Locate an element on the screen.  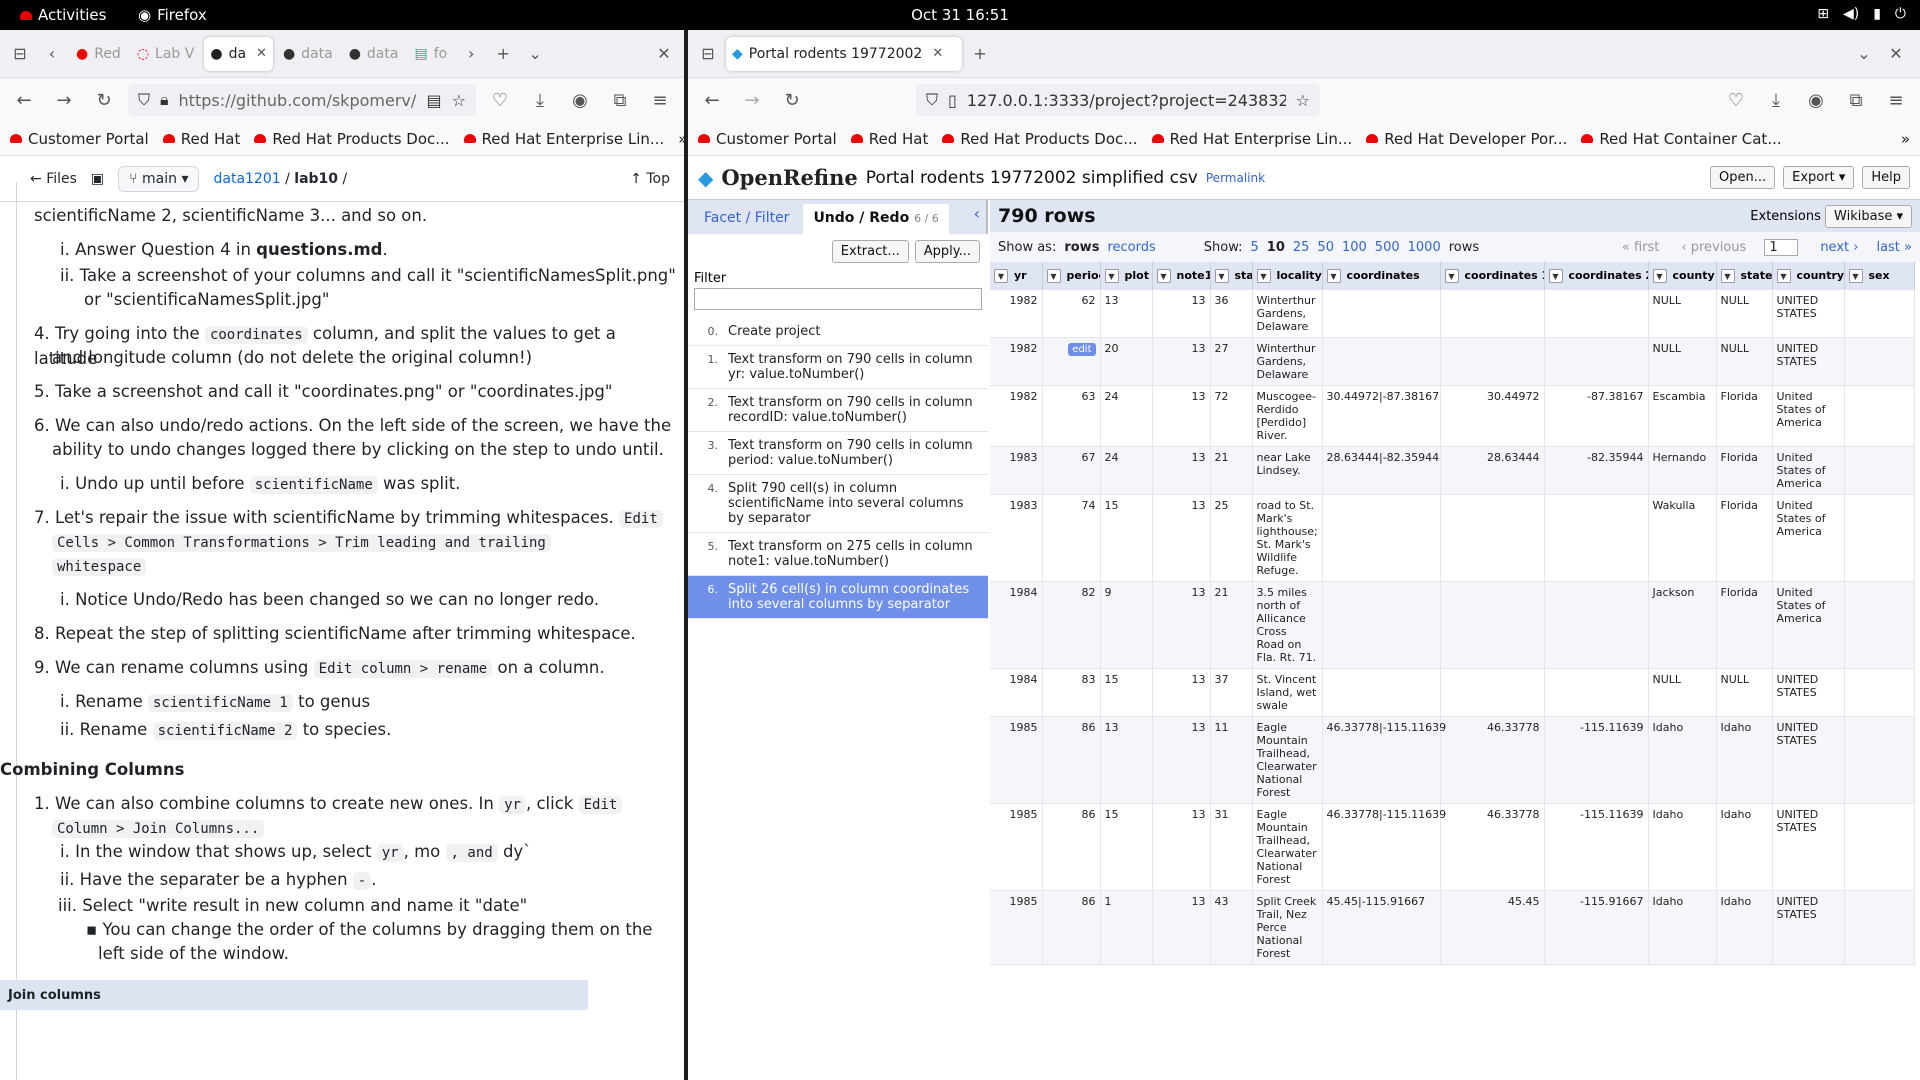
table-cell: 37 is located at coordinates (1231, 692).